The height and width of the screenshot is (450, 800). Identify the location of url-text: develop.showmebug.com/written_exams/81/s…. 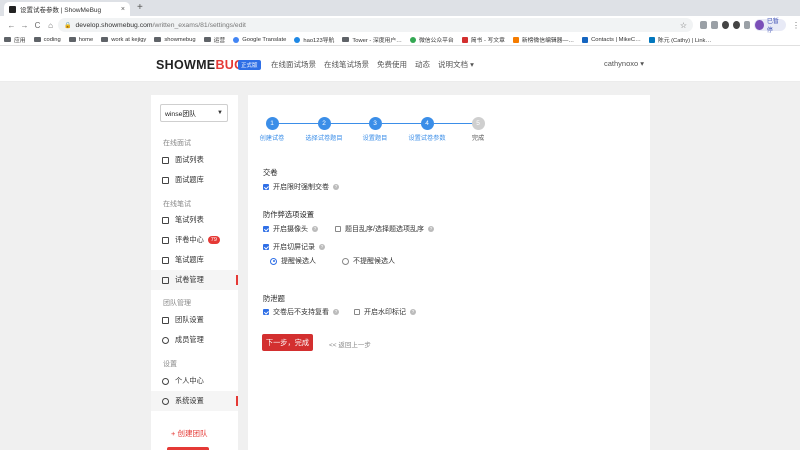
(160, 25).